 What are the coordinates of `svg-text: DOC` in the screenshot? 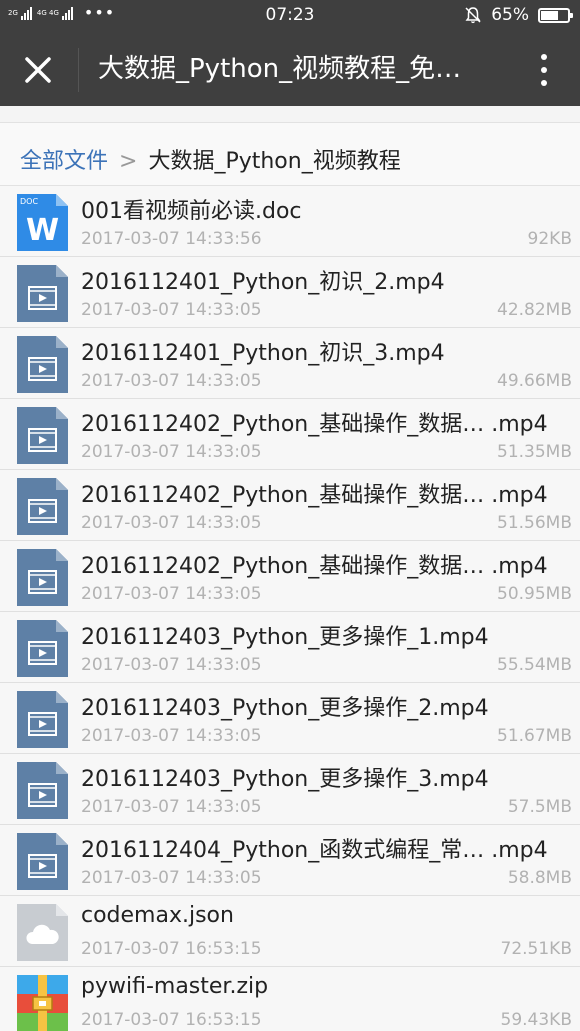 It's located at (29, 201).